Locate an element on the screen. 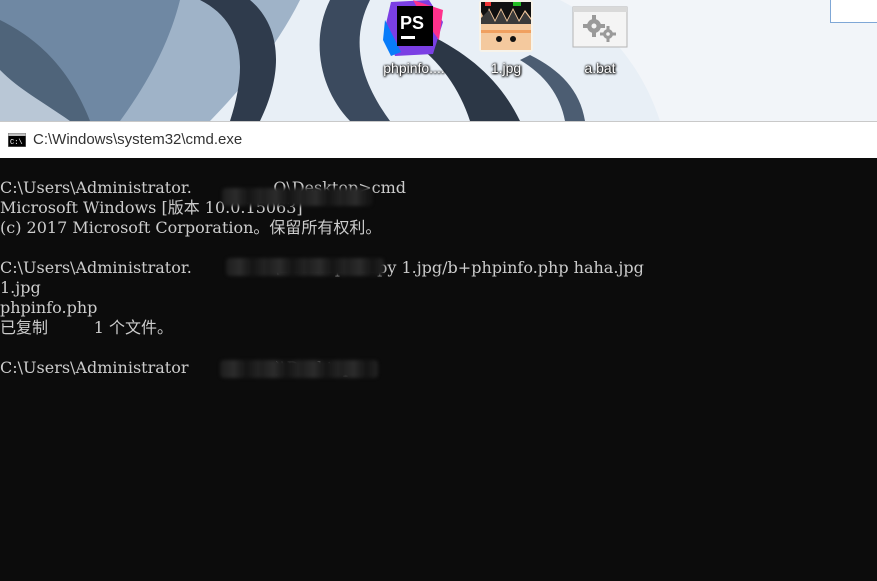 The width and height of the screenshot is (877, 581). console-line: 已复制 1 个文件。 is located at coordinates (87, 327).